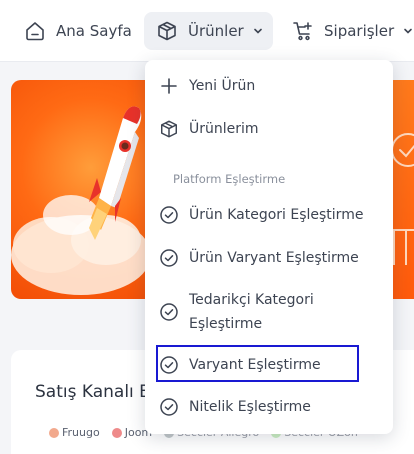  I want to click on menu-item-product-category-mapping: Ürün Kategori Eşleştirme, so click(261, 215).